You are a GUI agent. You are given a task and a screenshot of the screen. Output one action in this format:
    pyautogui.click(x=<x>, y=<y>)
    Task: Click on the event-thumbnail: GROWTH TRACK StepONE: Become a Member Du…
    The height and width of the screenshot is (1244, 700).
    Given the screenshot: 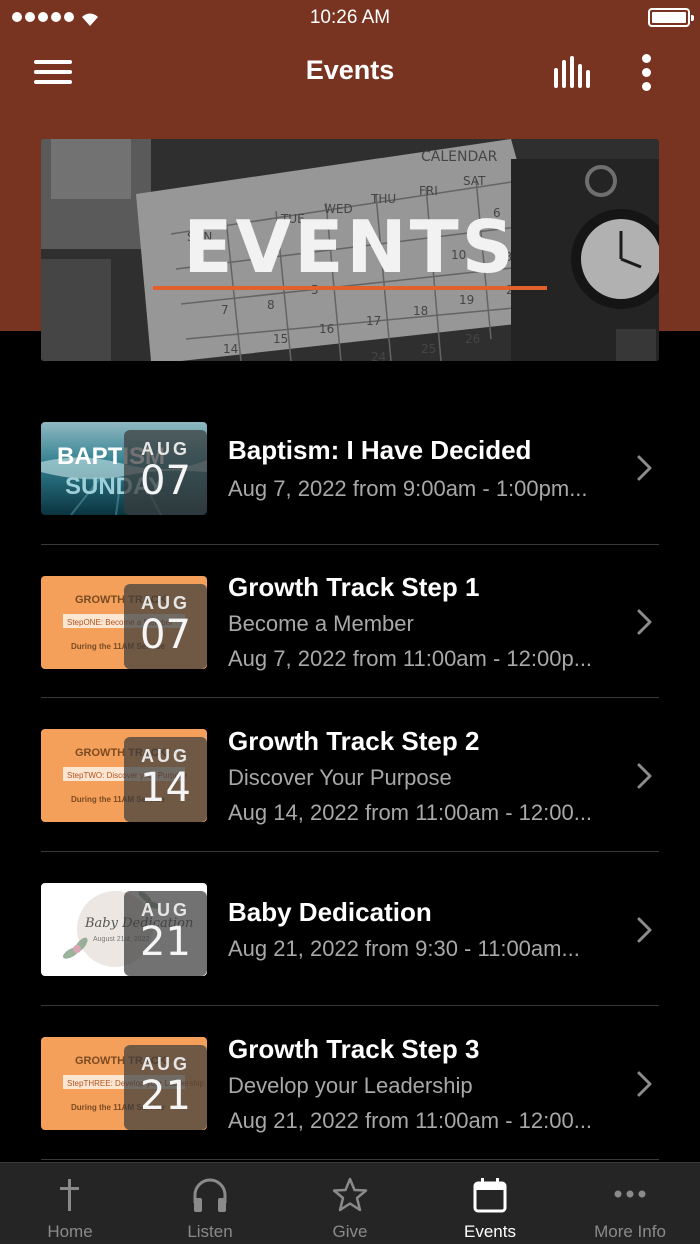 What is the action you would take?
    pyautogui.click(x=124, y=622)
    